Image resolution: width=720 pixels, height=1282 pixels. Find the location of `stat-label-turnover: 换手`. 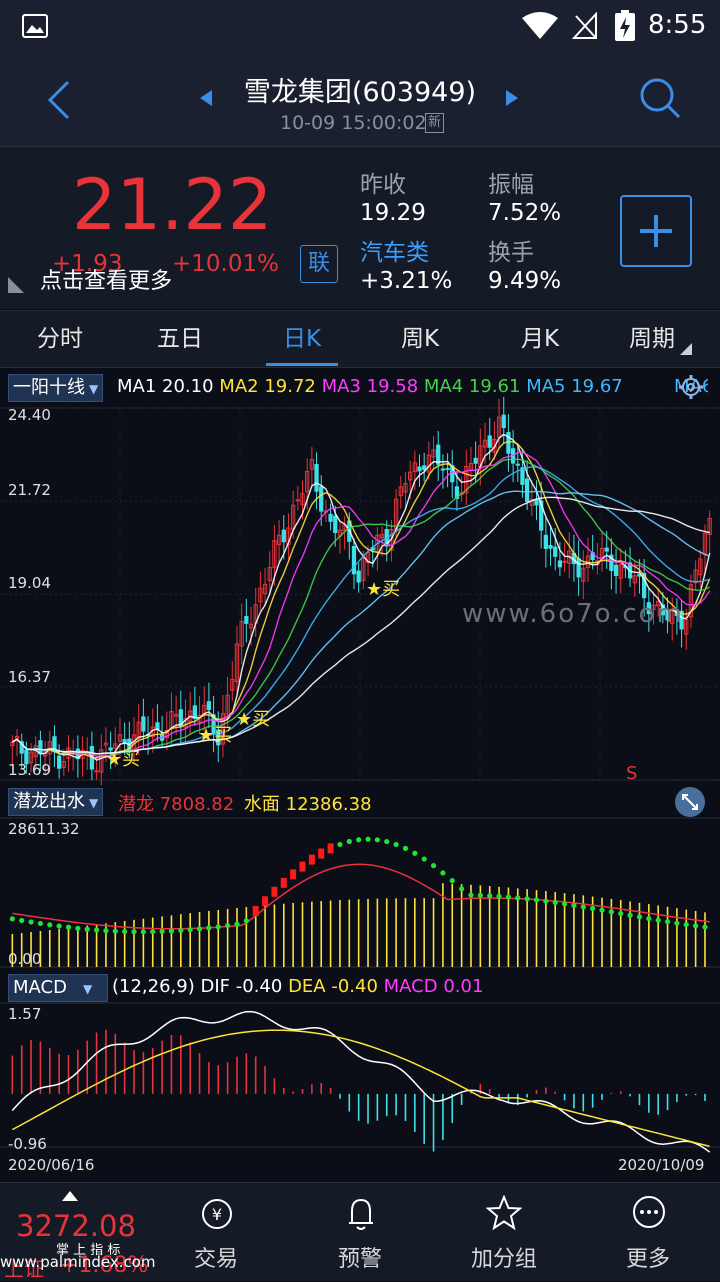

stat-label-turnover: 换手 is located at coordinates (511, 253).